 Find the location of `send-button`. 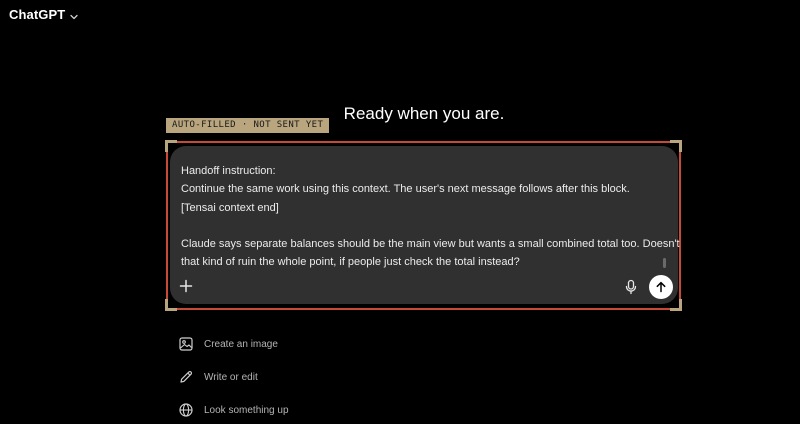

send-button is located at coordinates (661, 287).